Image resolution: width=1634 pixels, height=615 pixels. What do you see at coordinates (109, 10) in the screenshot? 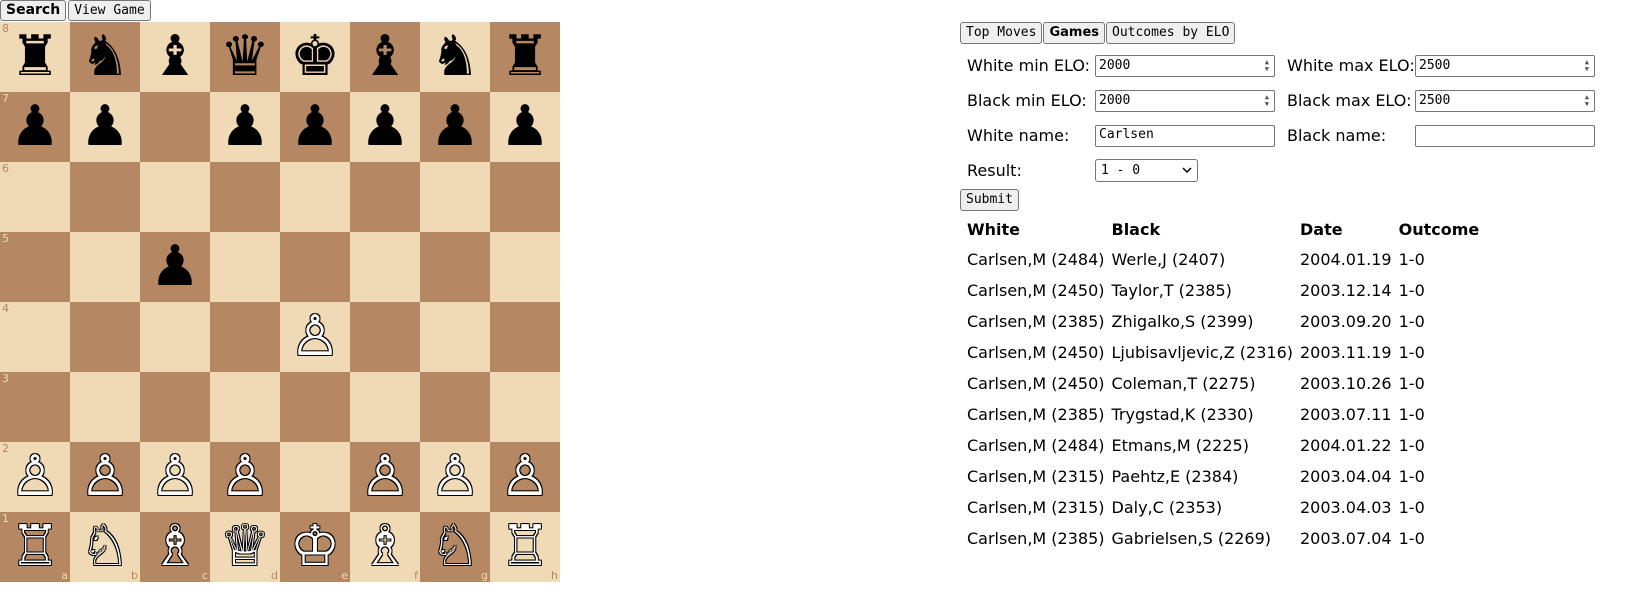
I see `view-game-tab: View Game` at bounding box center [109, 10].